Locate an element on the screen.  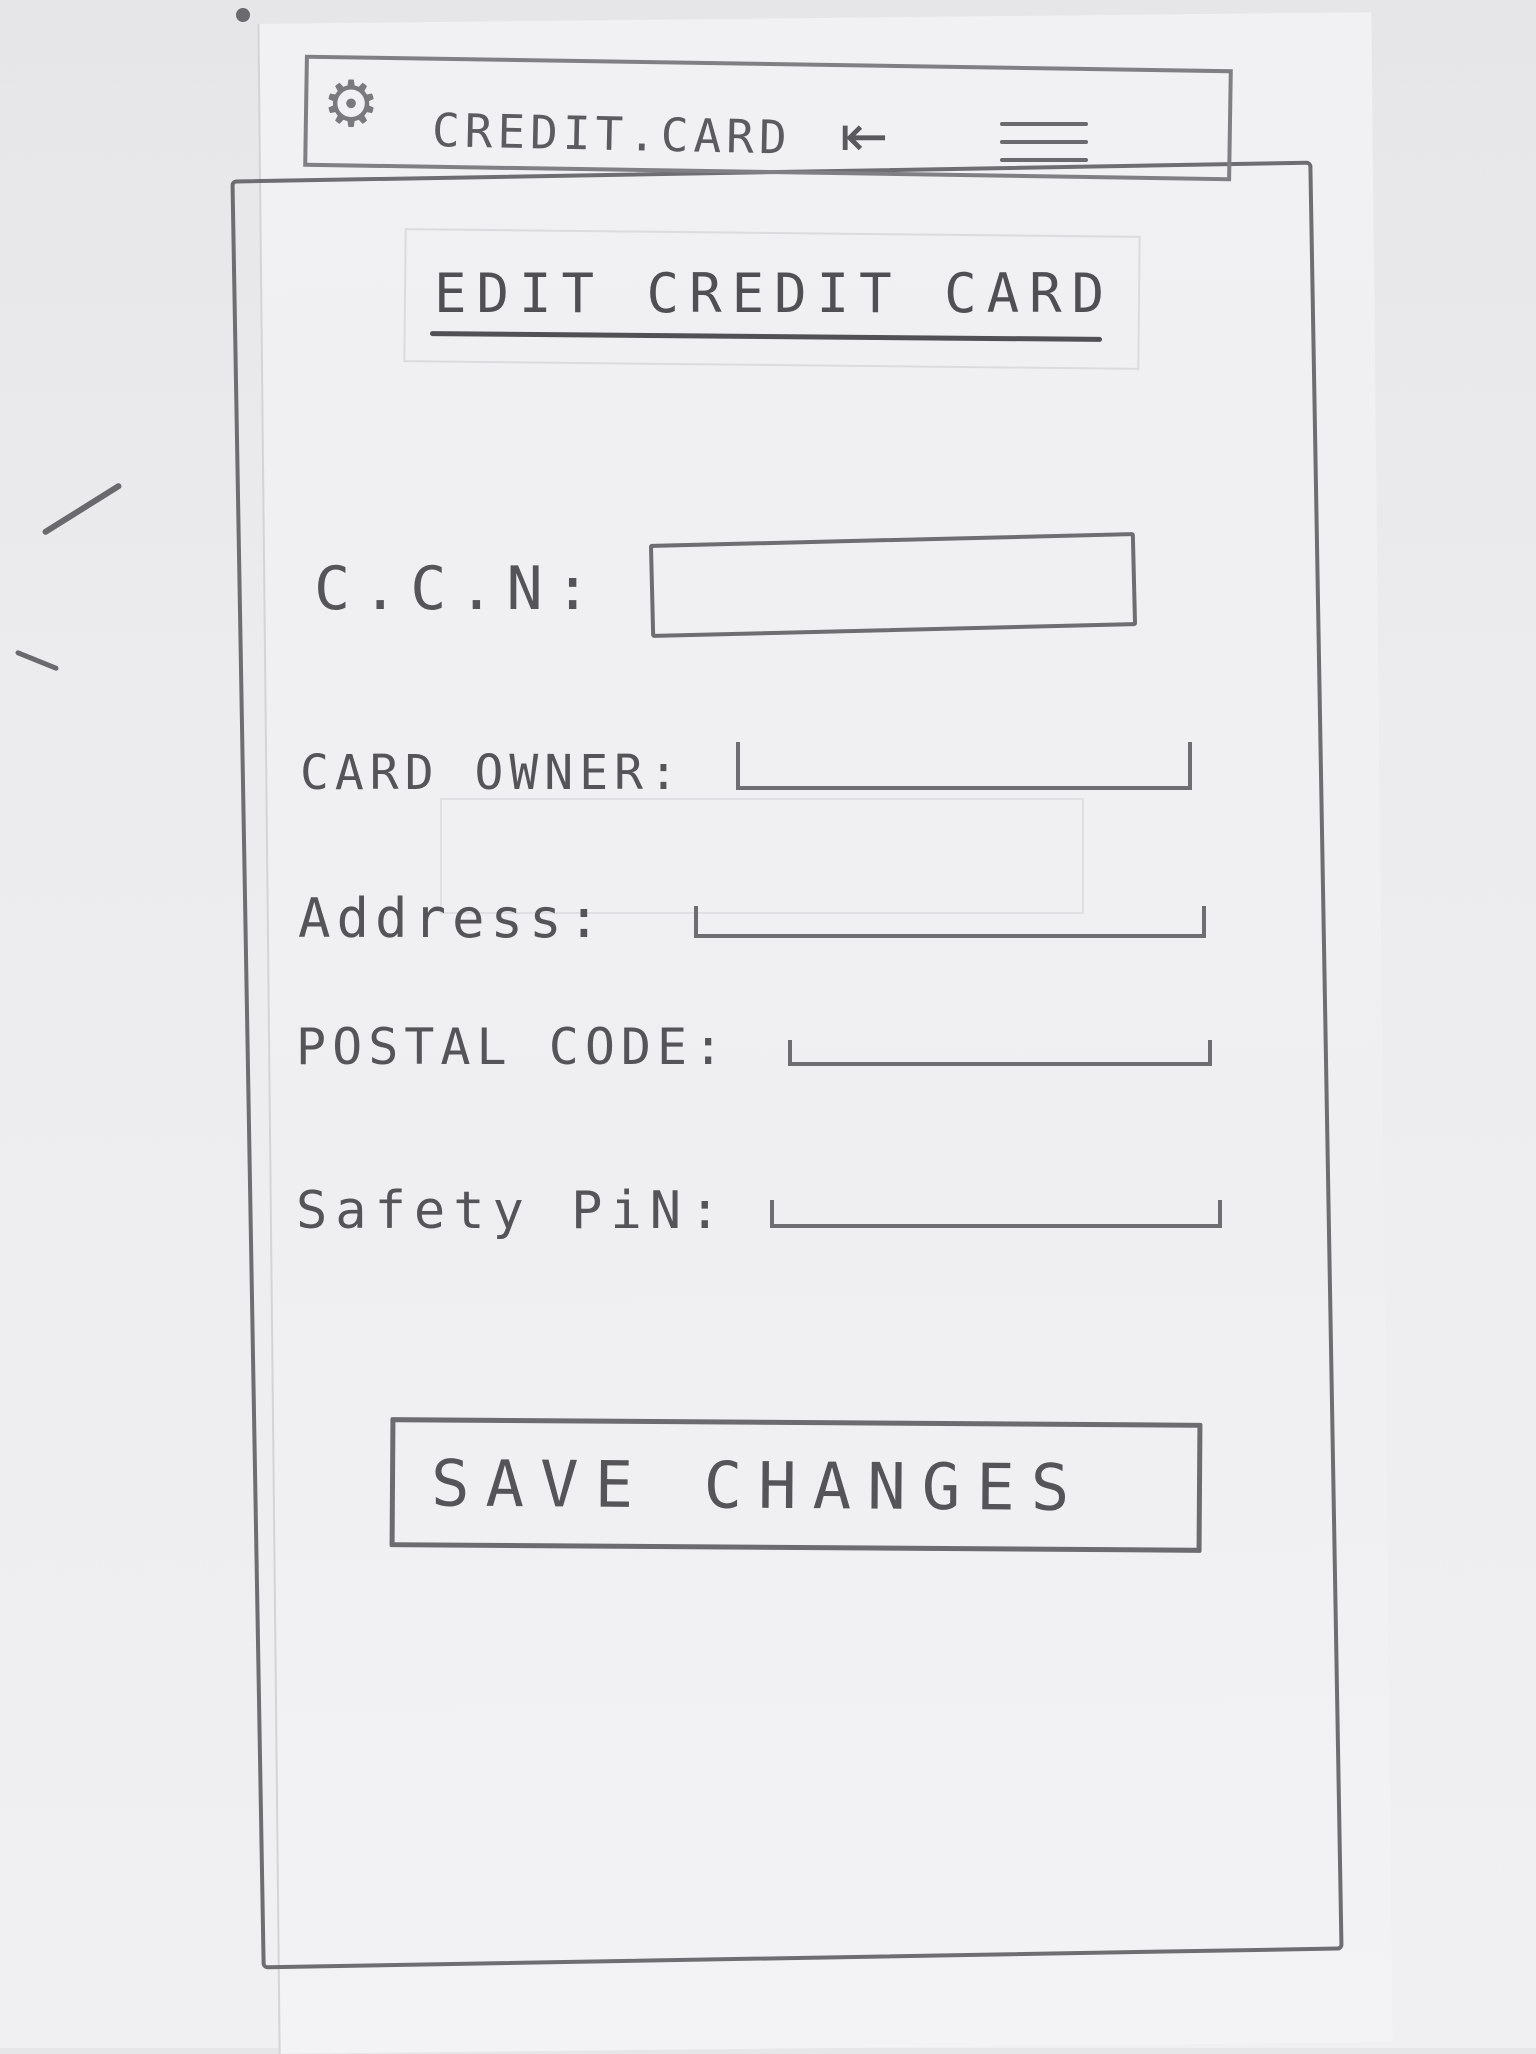
safety-pin-label: Safety PiN: is located at coordinates (512, 1211).